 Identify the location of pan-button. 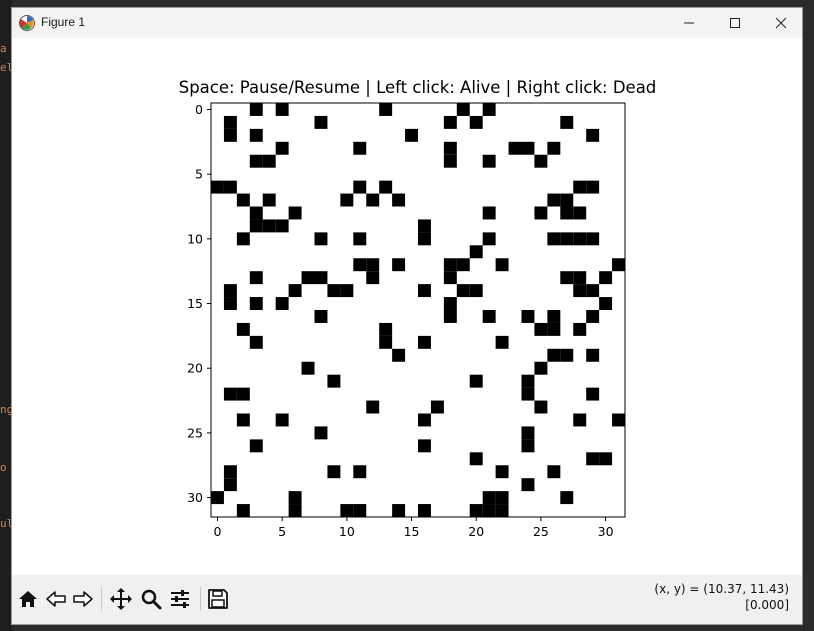
(121, 599).